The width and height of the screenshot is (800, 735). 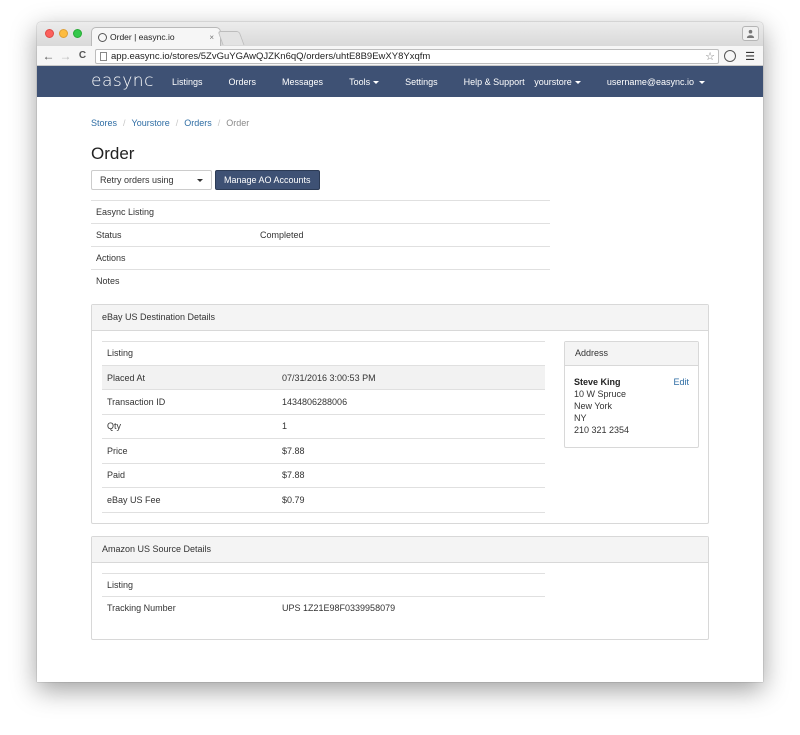 I want to click on address-phone: 210 321 2354, so click(x=602, y=429).